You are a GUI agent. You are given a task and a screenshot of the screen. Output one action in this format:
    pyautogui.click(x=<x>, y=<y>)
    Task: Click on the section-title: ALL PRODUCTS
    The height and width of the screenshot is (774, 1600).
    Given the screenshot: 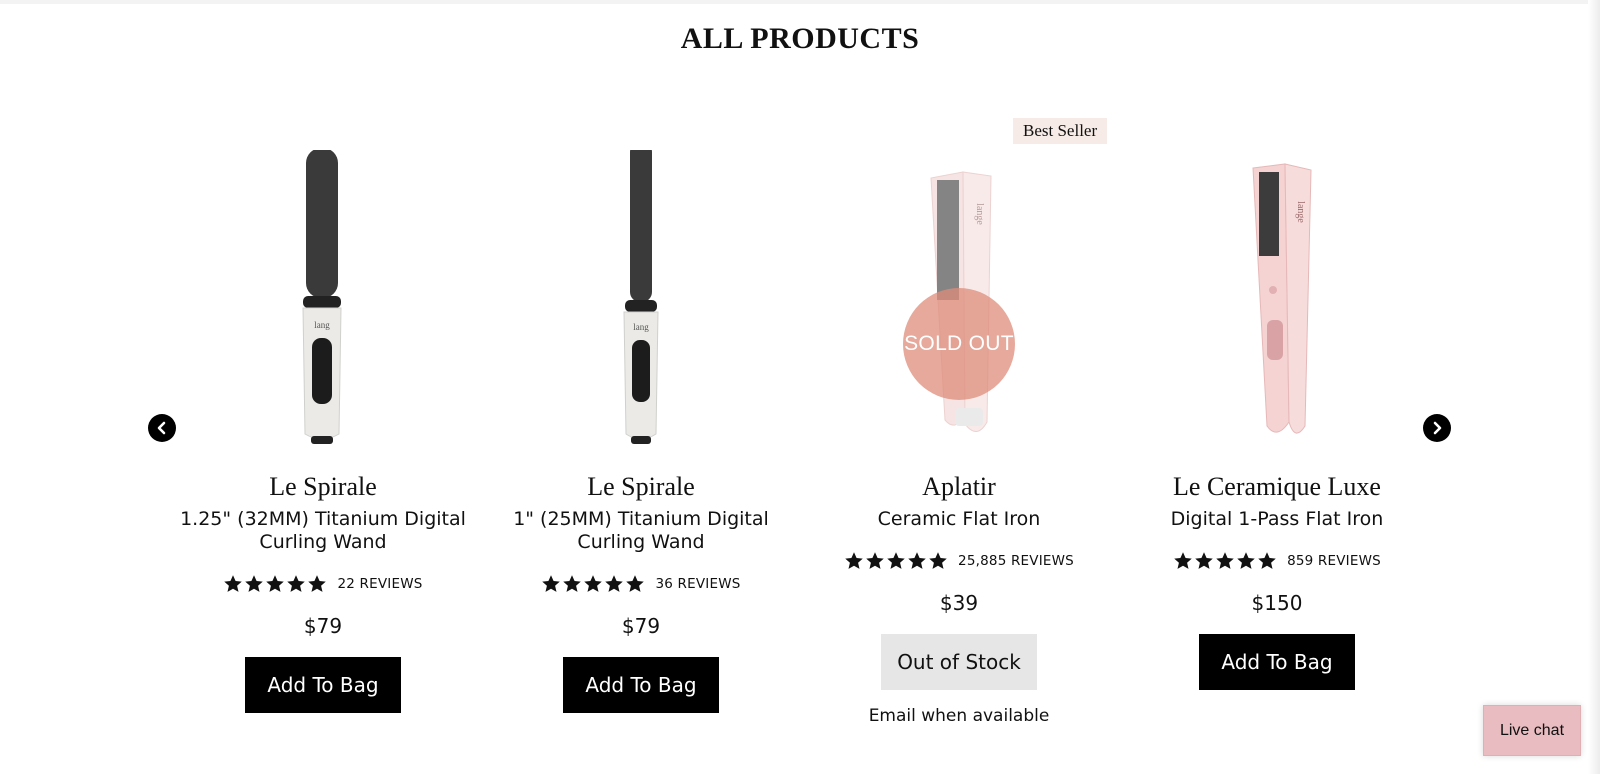 What is the action you would take?
    pyautogui.click(x=800, y=38)
    